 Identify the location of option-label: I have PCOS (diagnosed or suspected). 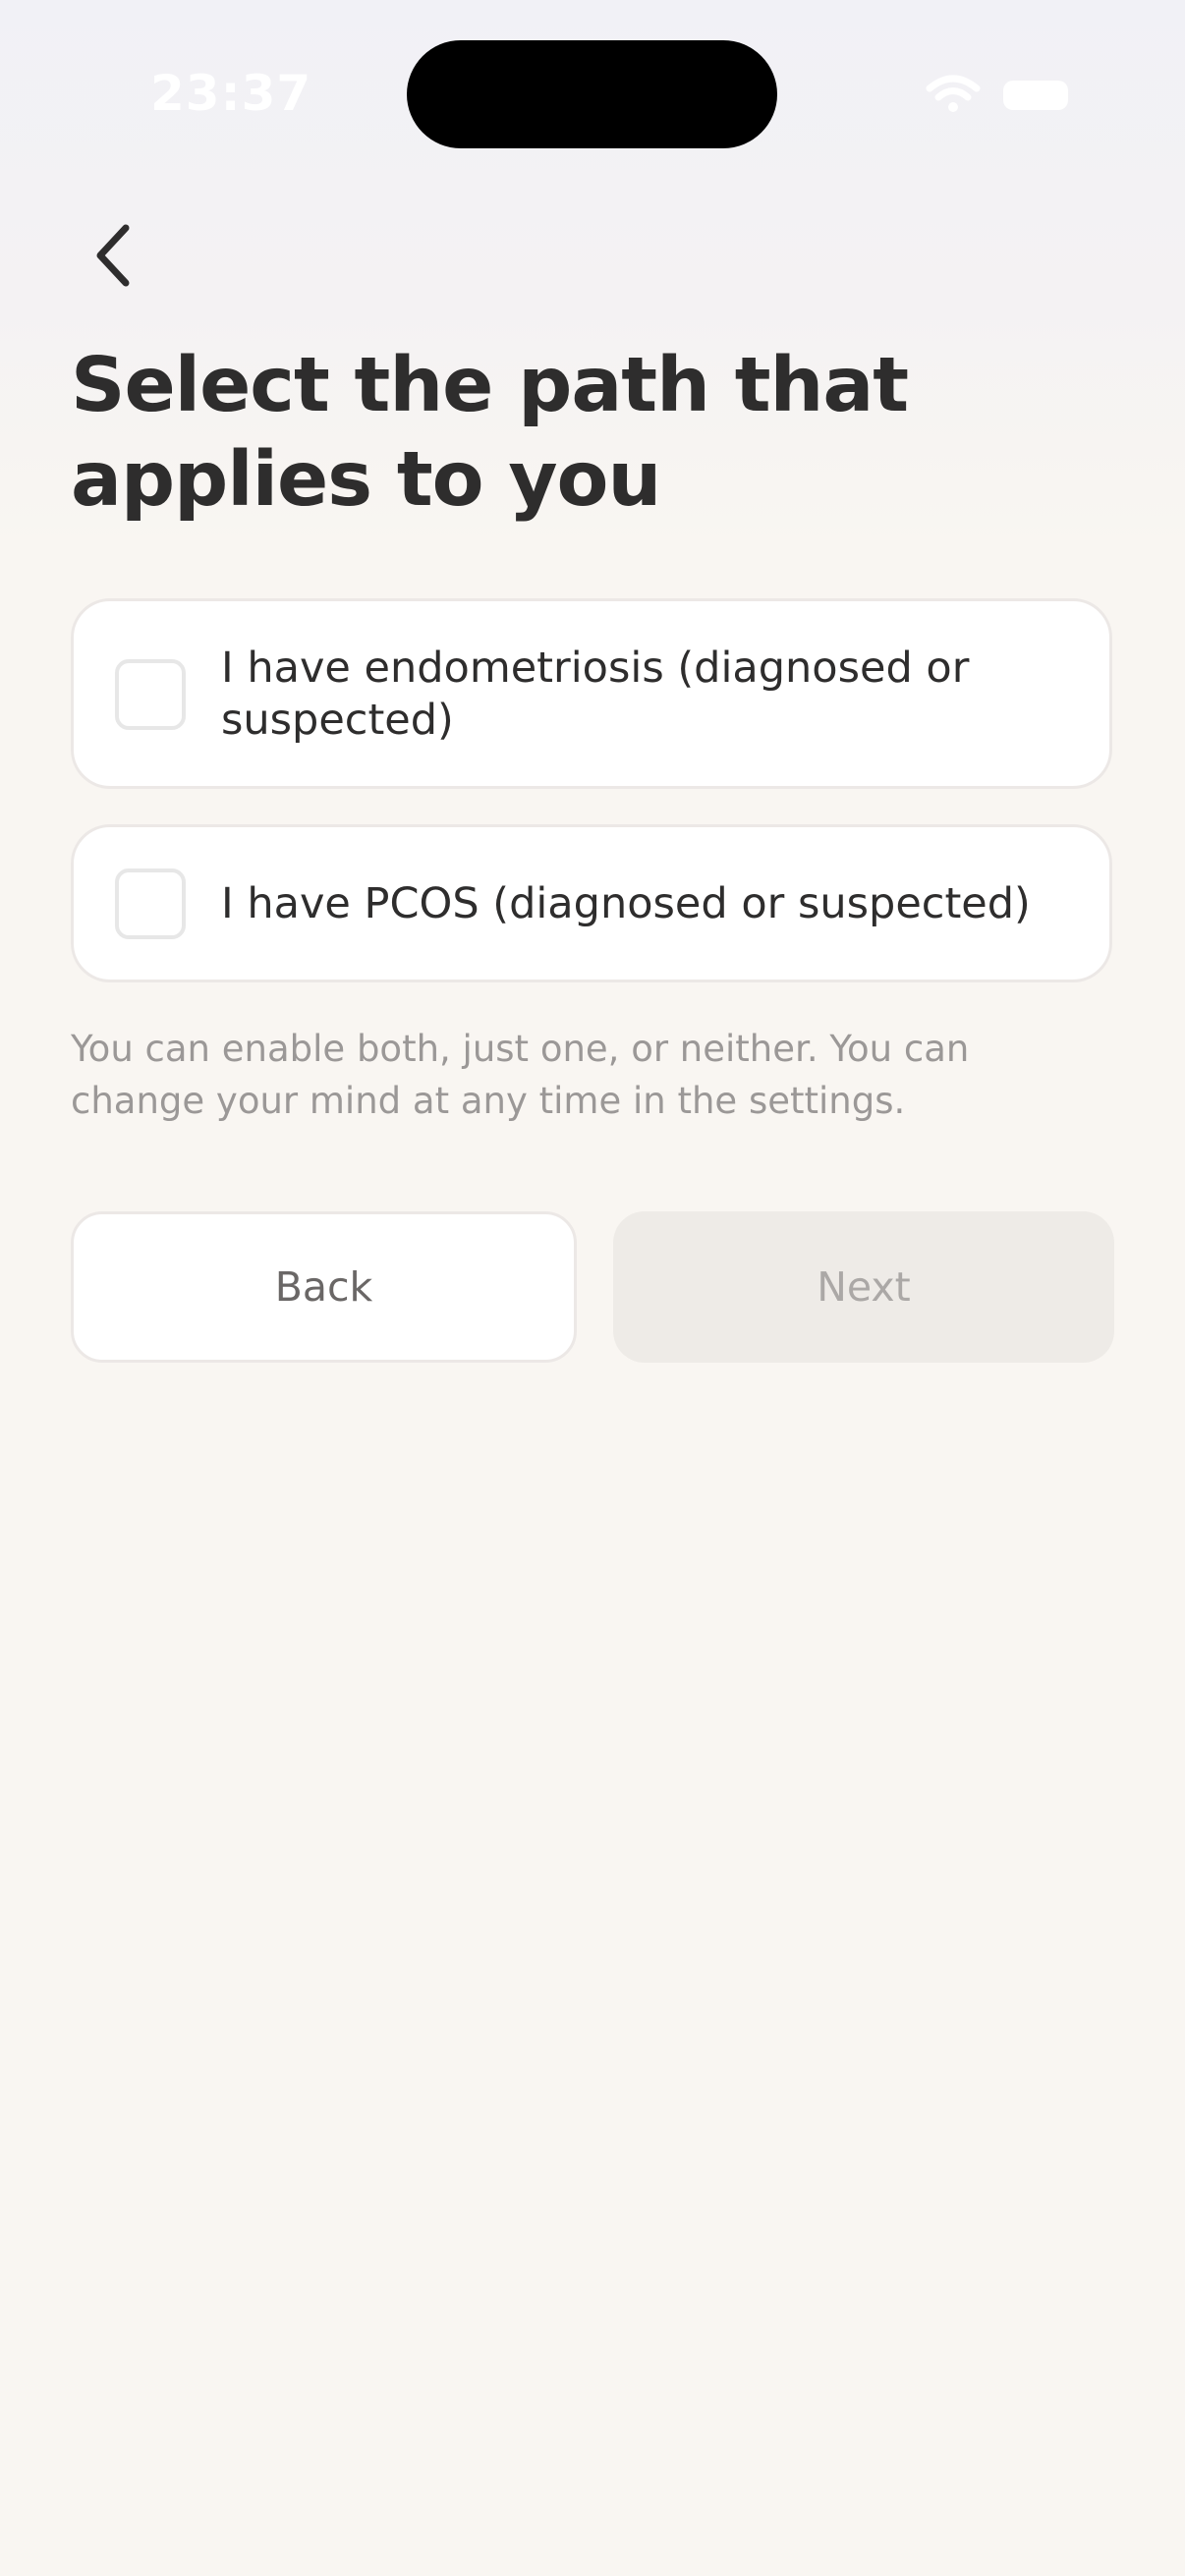
(626, 903).